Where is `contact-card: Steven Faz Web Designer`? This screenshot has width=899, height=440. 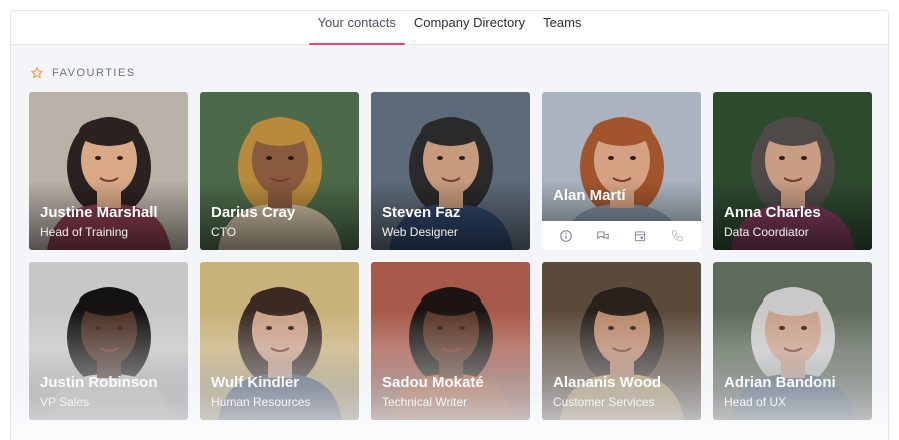 contact-card: Steven Faz Web Designer is located at coordinates (450, 171).